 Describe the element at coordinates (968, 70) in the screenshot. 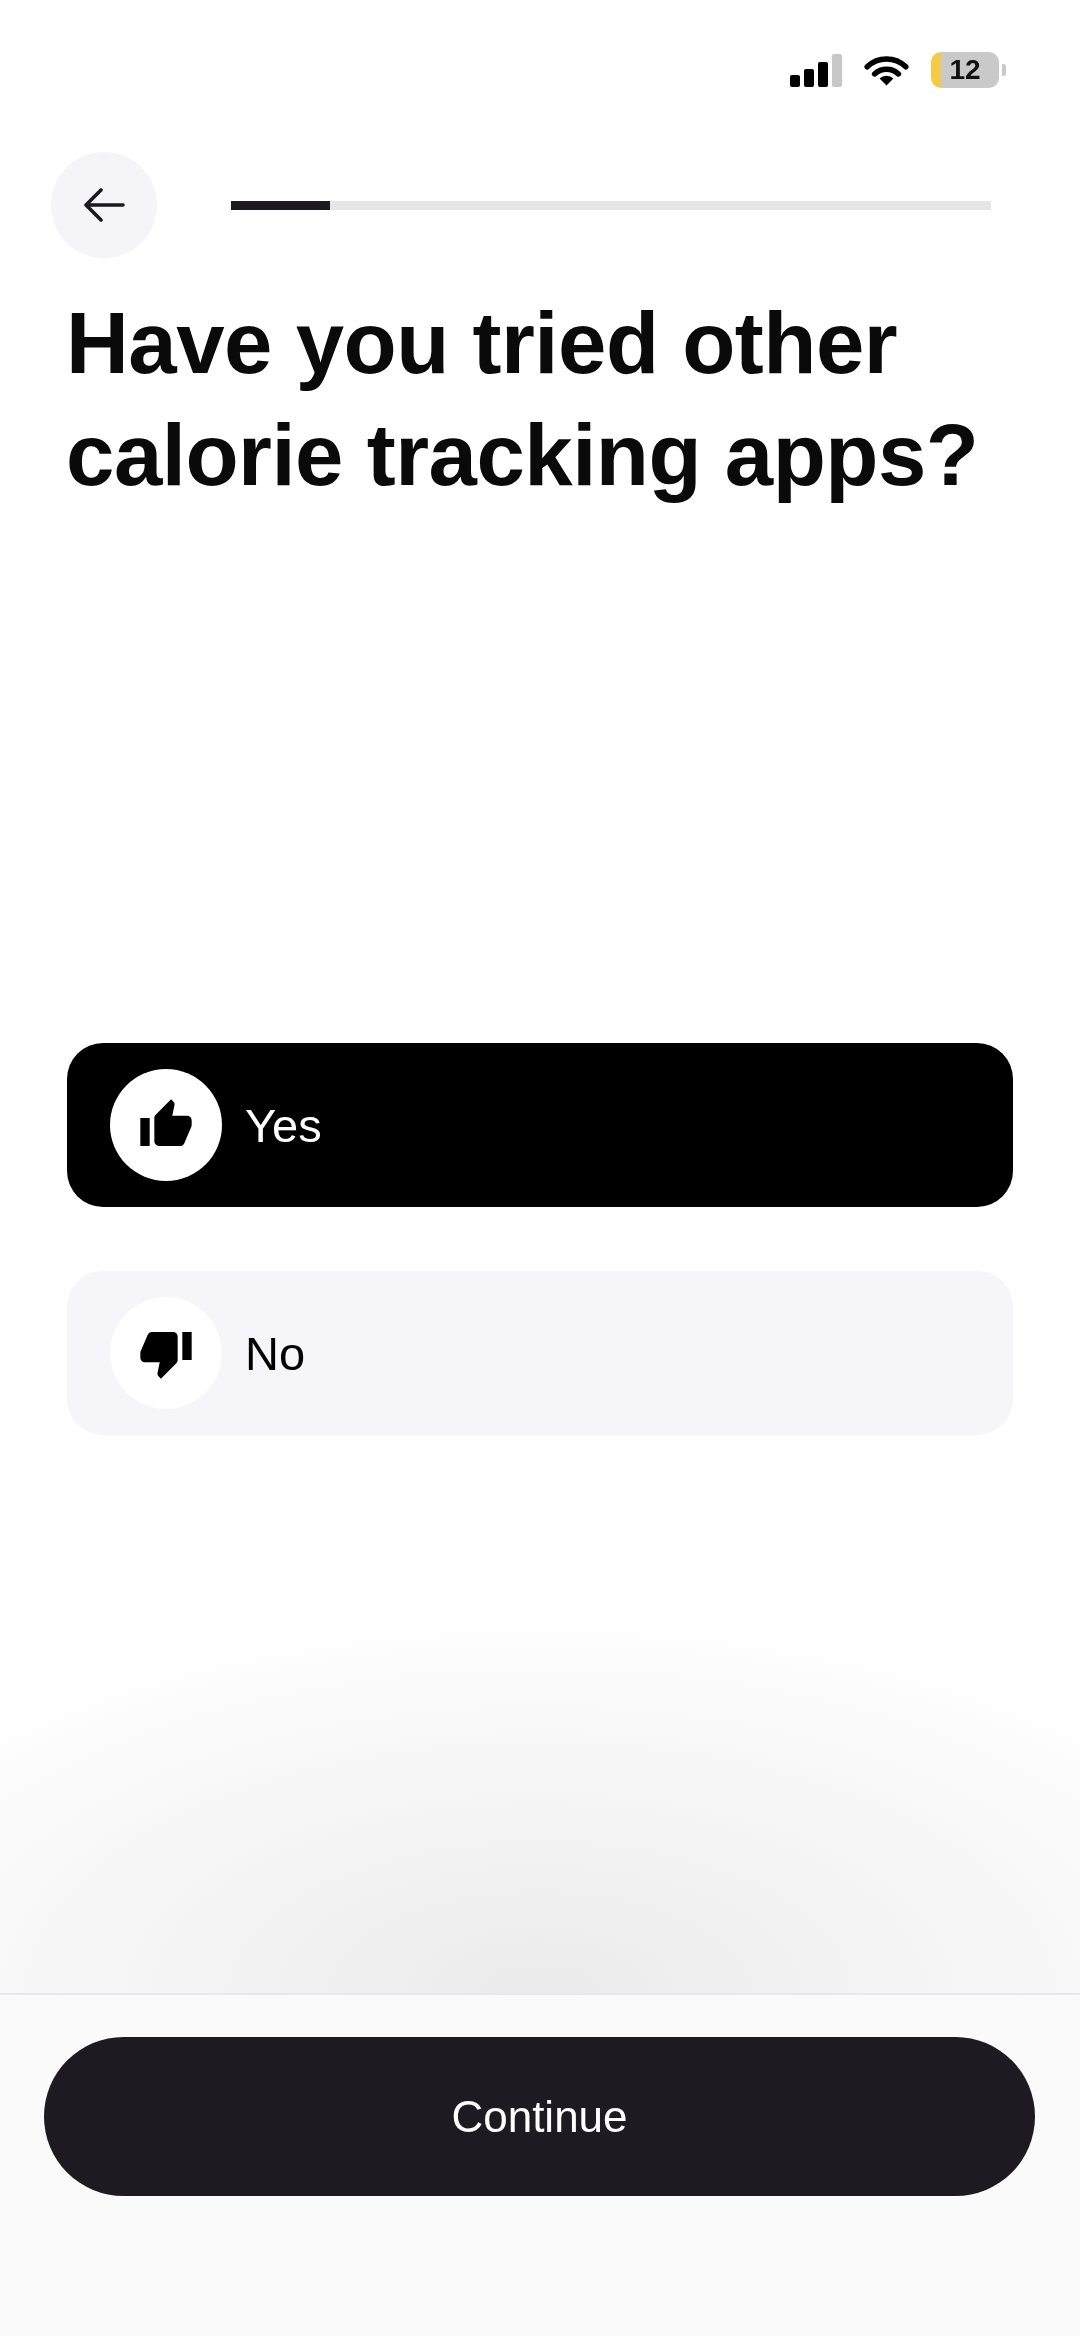

I see `battery-indicator: 12` at that location.